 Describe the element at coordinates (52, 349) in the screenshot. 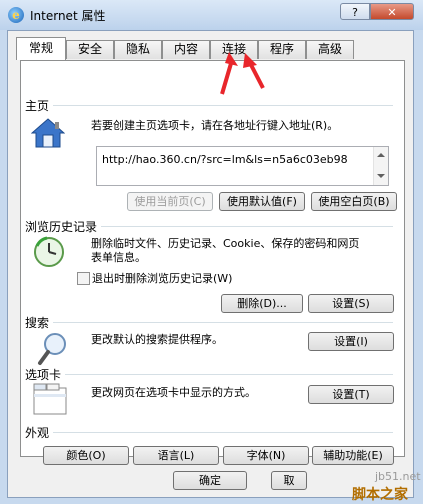

I see `search-icon` at that location.